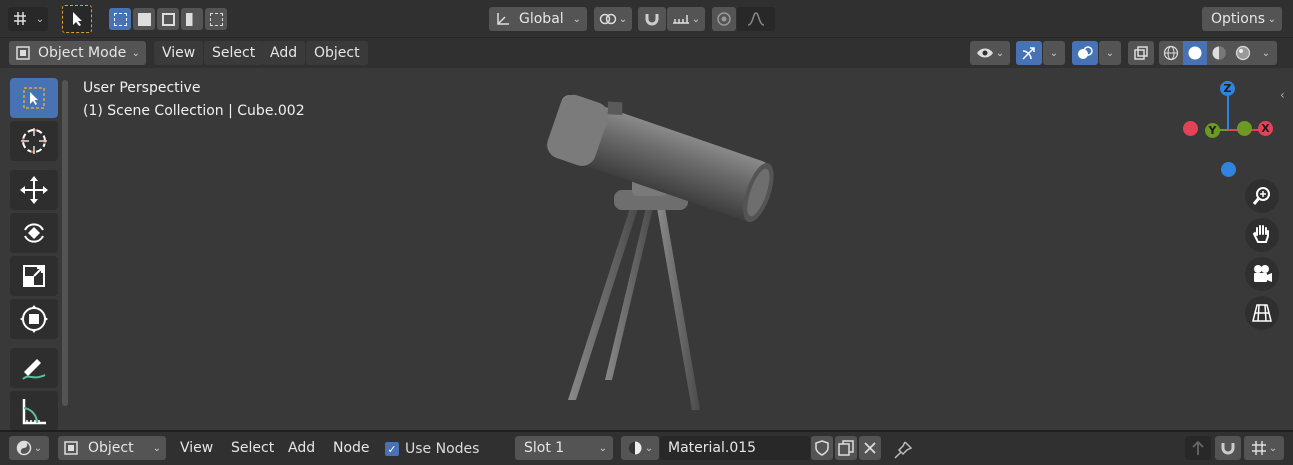  I want to click on overlays-dropdown: ⌄, so click(1110, 53).